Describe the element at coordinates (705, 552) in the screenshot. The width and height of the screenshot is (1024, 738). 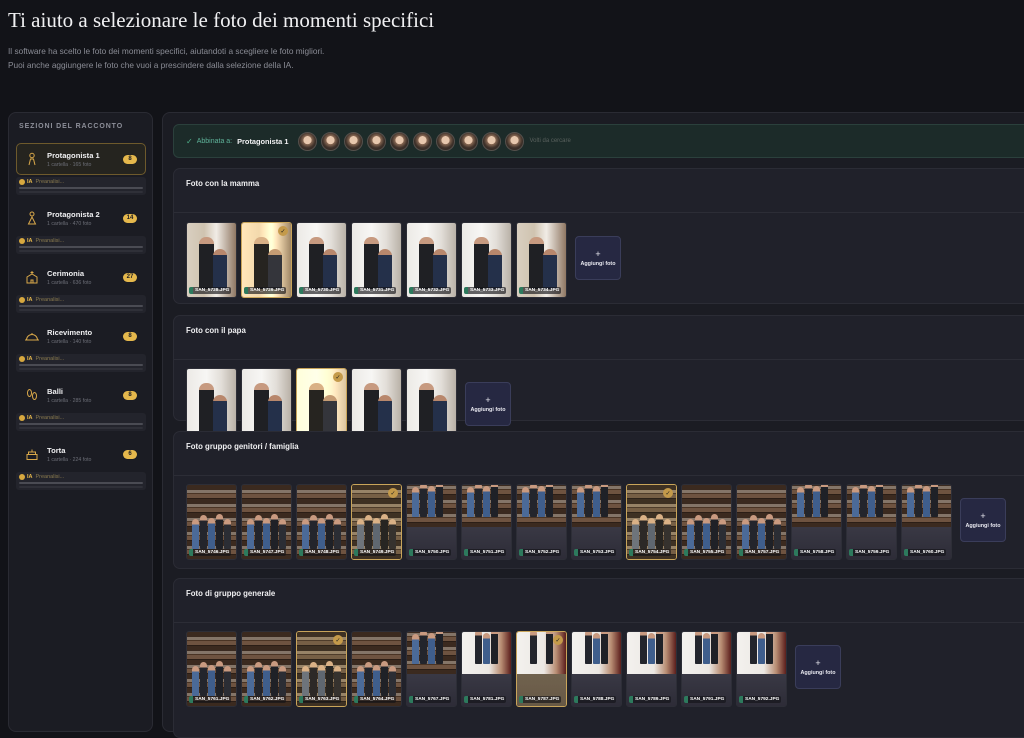
I see `photo-filename: SAN_5755.JPG` at that location.